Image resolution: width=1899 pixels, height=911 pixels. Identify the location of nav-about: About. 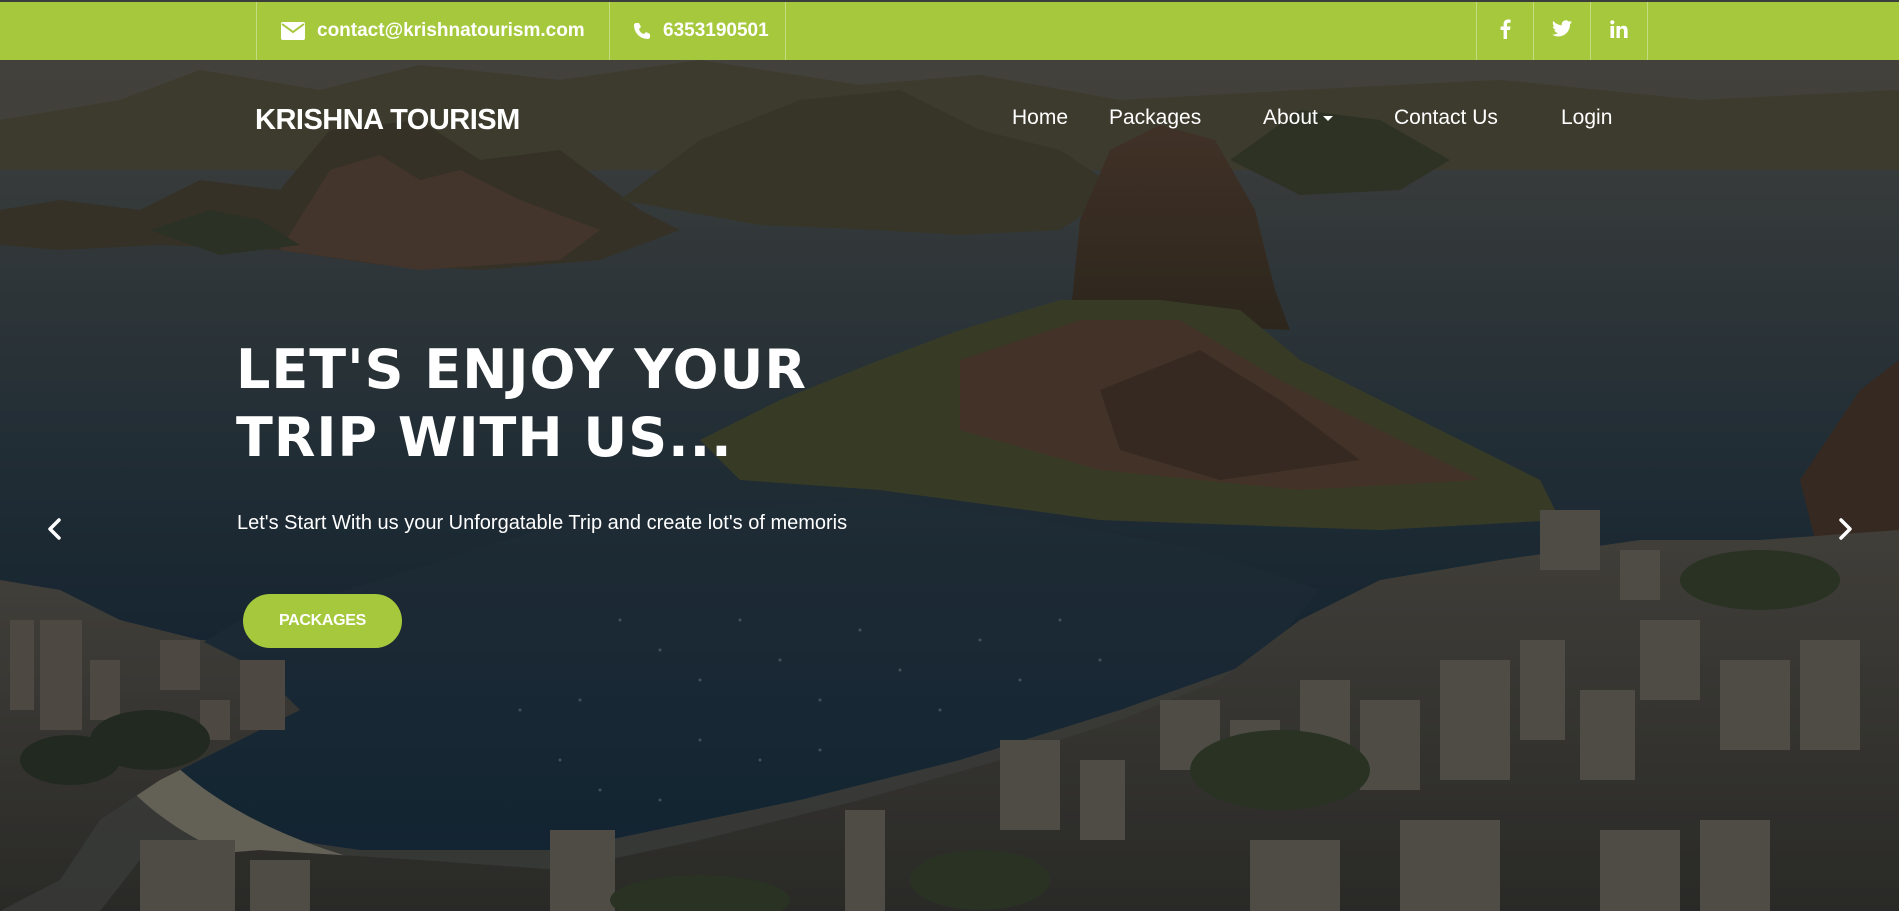
(1298, 118).